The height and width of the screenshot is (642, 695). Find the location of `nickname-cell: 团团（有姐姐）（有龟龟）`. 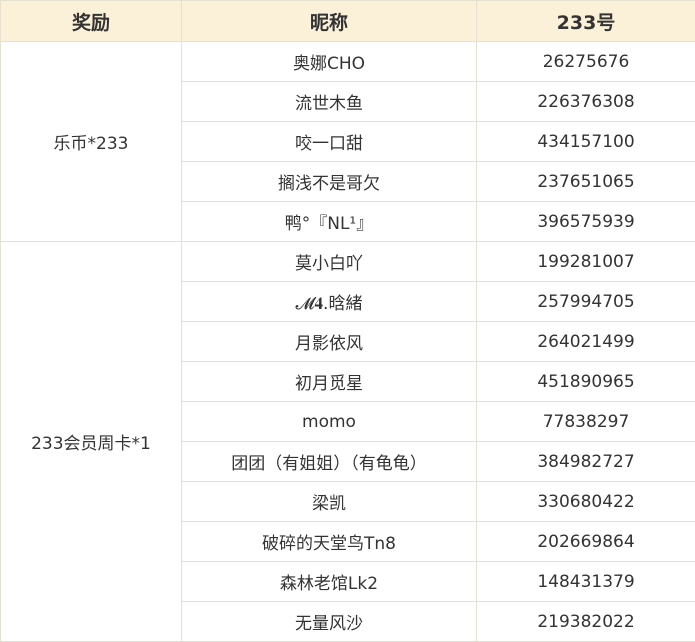

nickname-cell: 团团（有姐姐）（有龟龟） is located at coordinates (329, 462).